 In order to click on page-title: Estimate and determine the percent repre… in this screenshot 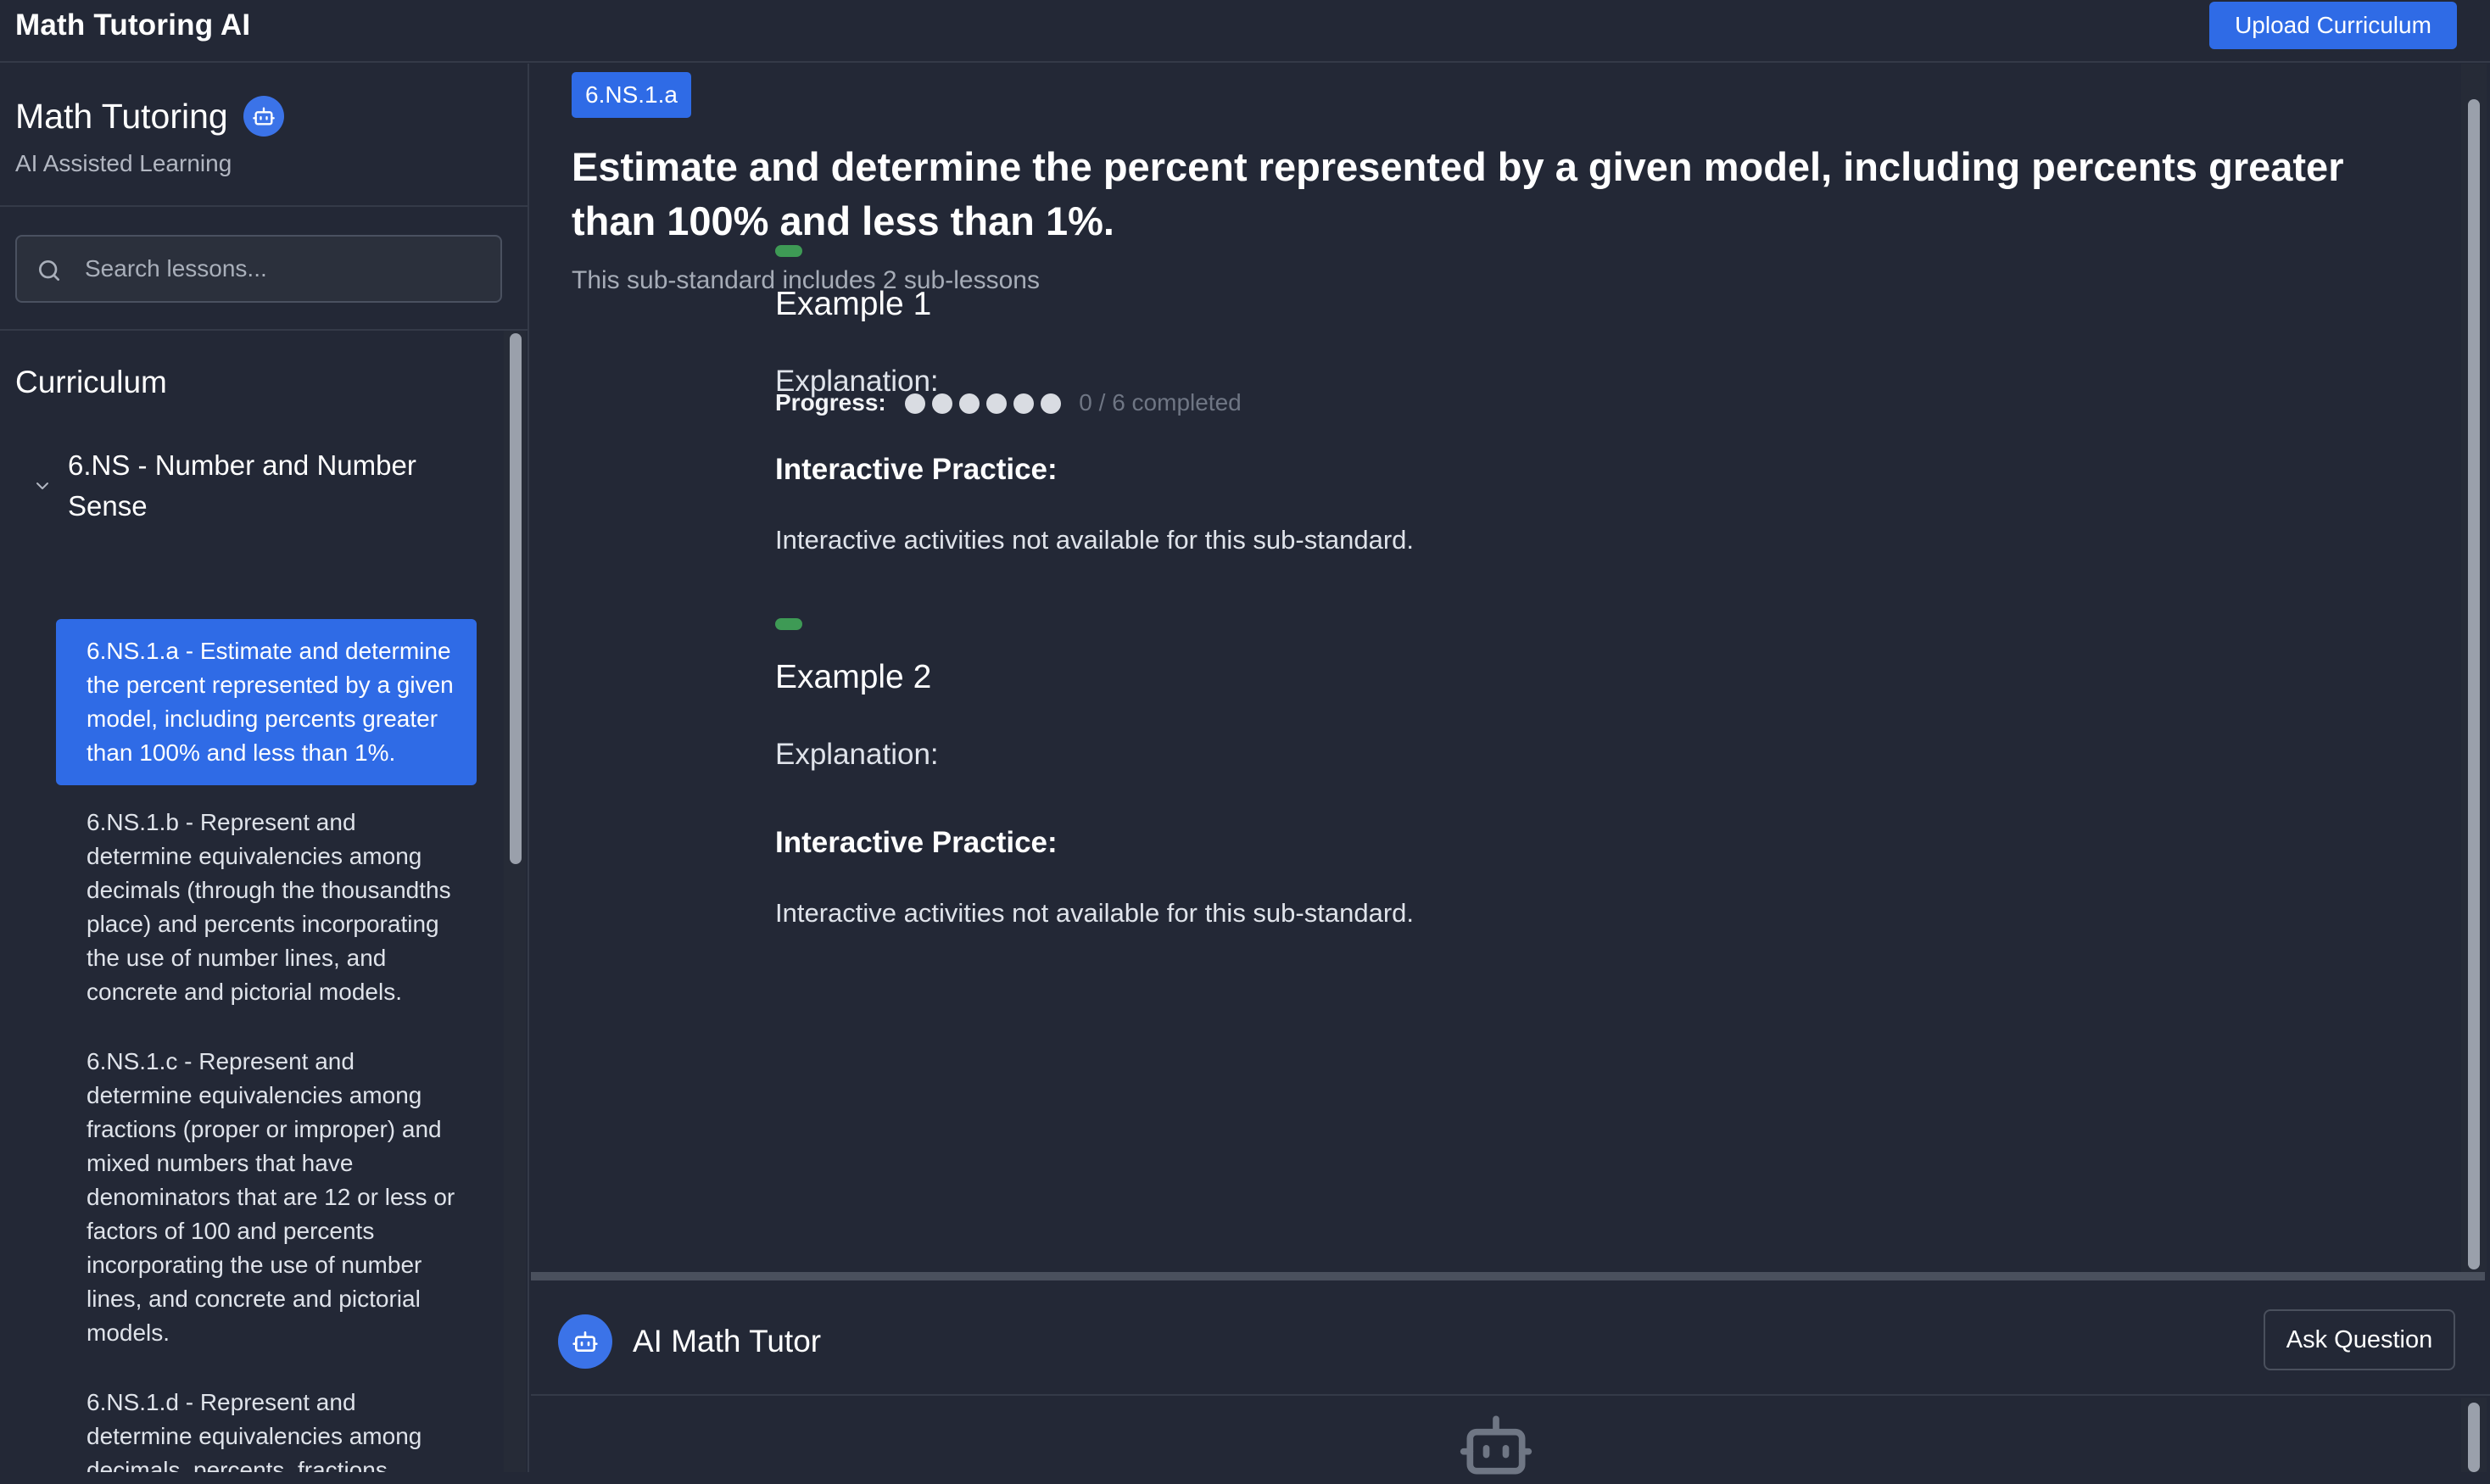, I will do `click(1458, 193)`.